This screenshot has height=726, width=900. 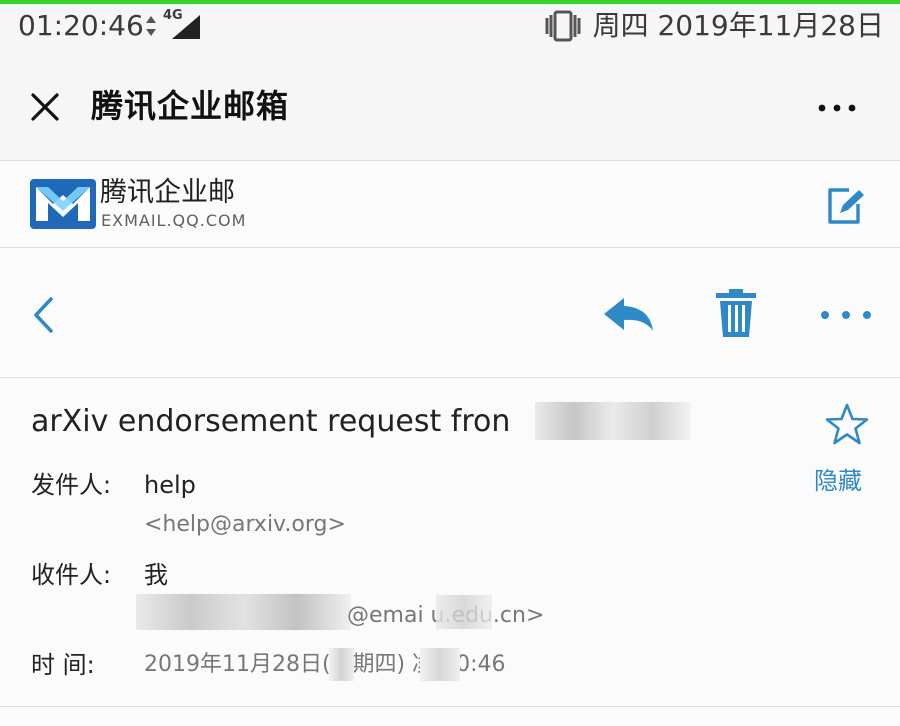 I want to click on compose-icon, so click(x=846, y=206).